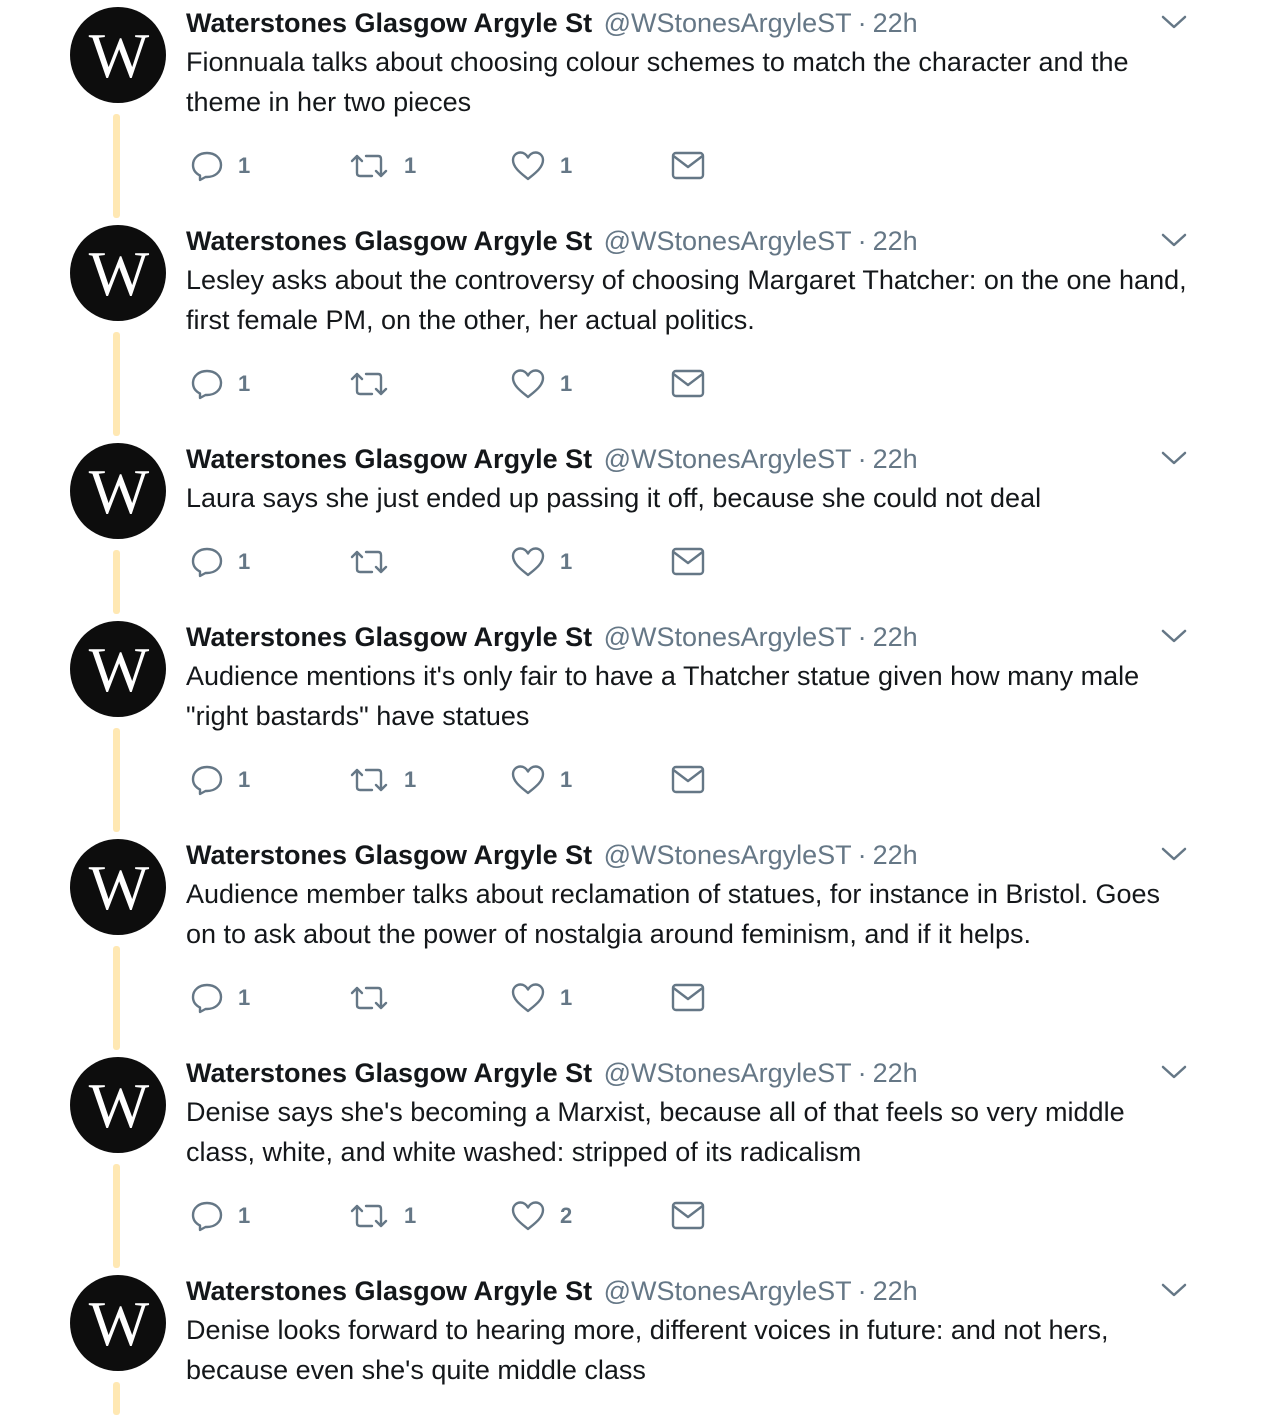 The image size is (1264, 1415). I want to click on like-button: 2, so click(541, 1216).